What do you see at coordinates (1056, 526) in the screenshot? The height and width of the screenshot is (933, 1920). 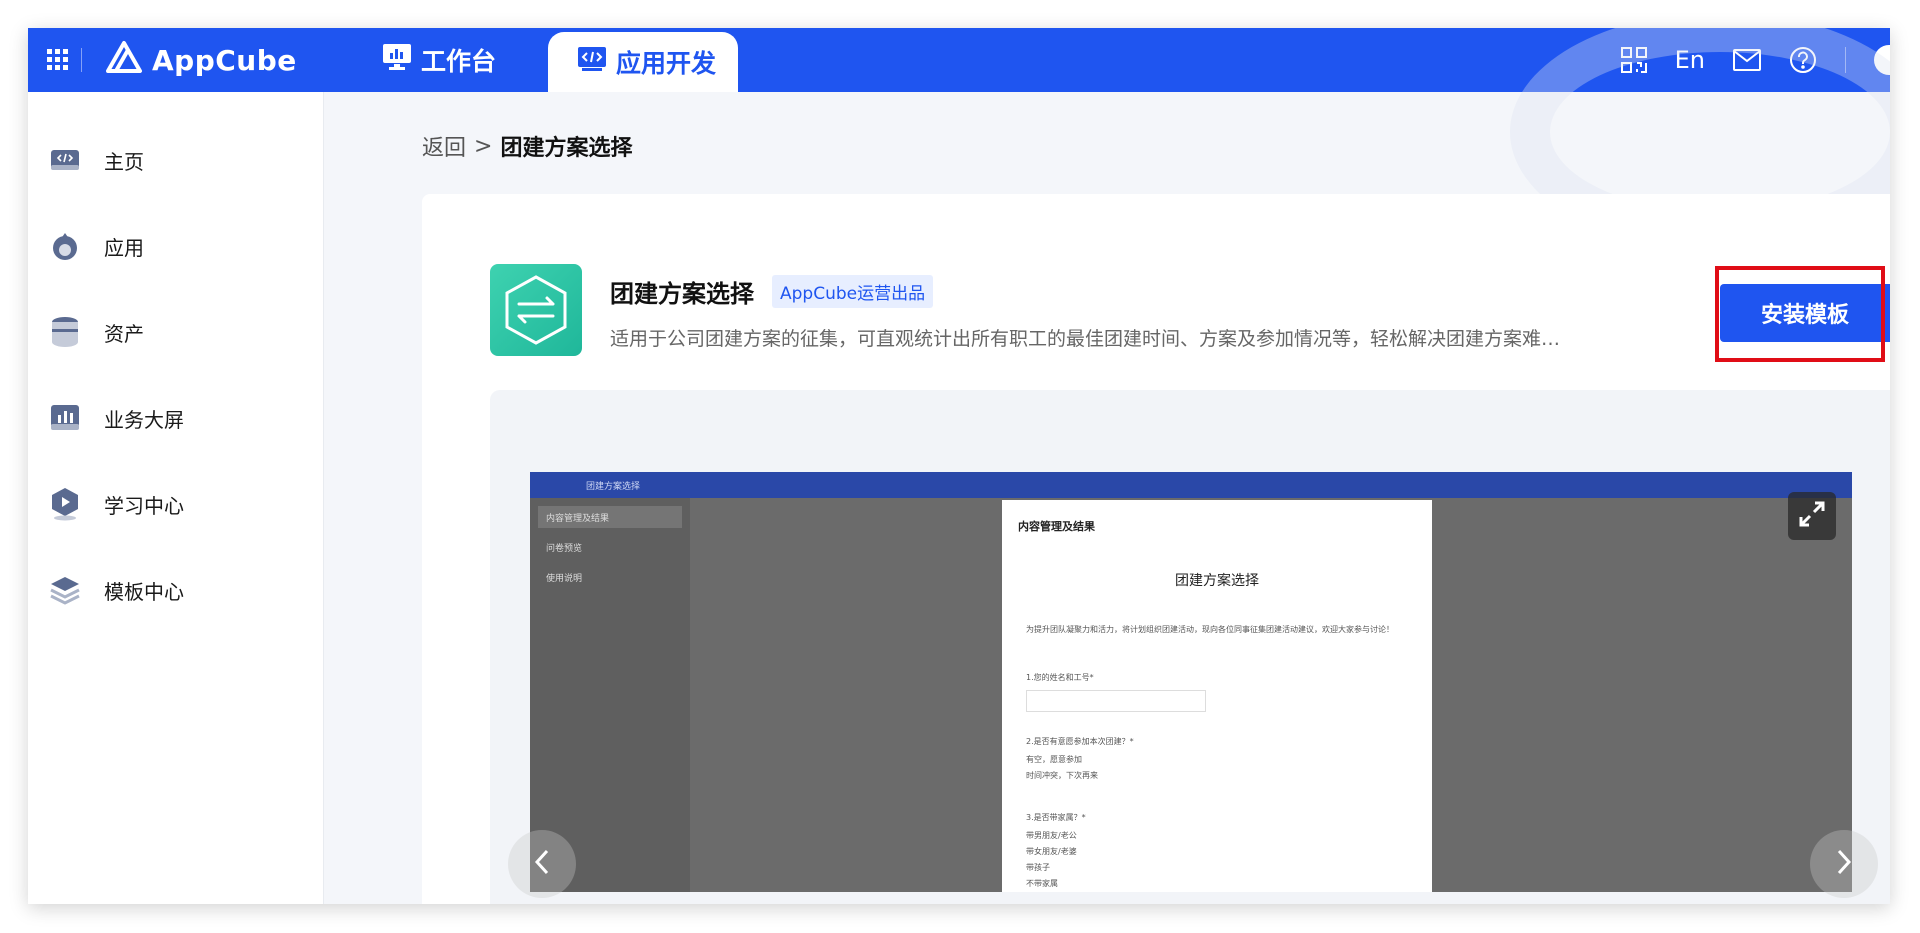 I see `preview-modal-header: 内容管理及结果` at bounding box center [1056, 526].